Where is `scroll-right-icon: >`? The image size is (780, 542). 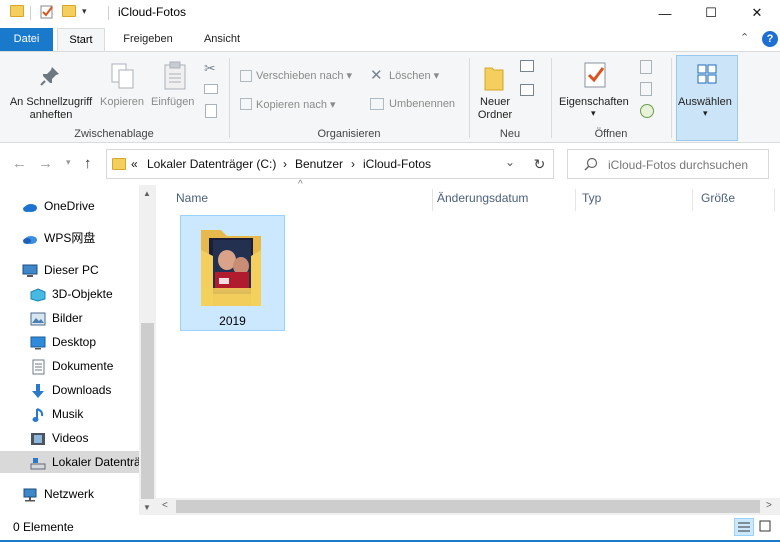
scroll-right-icon: > is located at coordinates (769, 505).